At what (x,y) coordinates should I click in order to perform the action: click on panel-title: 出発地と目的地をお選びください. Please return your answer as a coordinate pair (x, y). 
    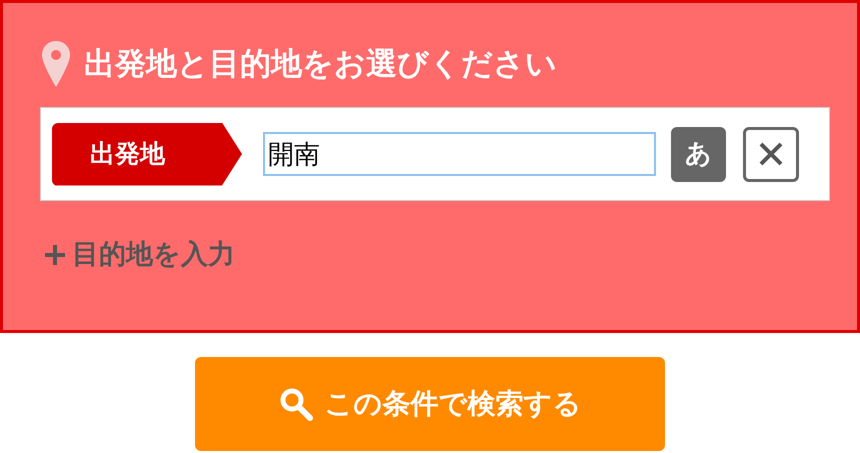
    Looking at the image, I should click on (320, 64).